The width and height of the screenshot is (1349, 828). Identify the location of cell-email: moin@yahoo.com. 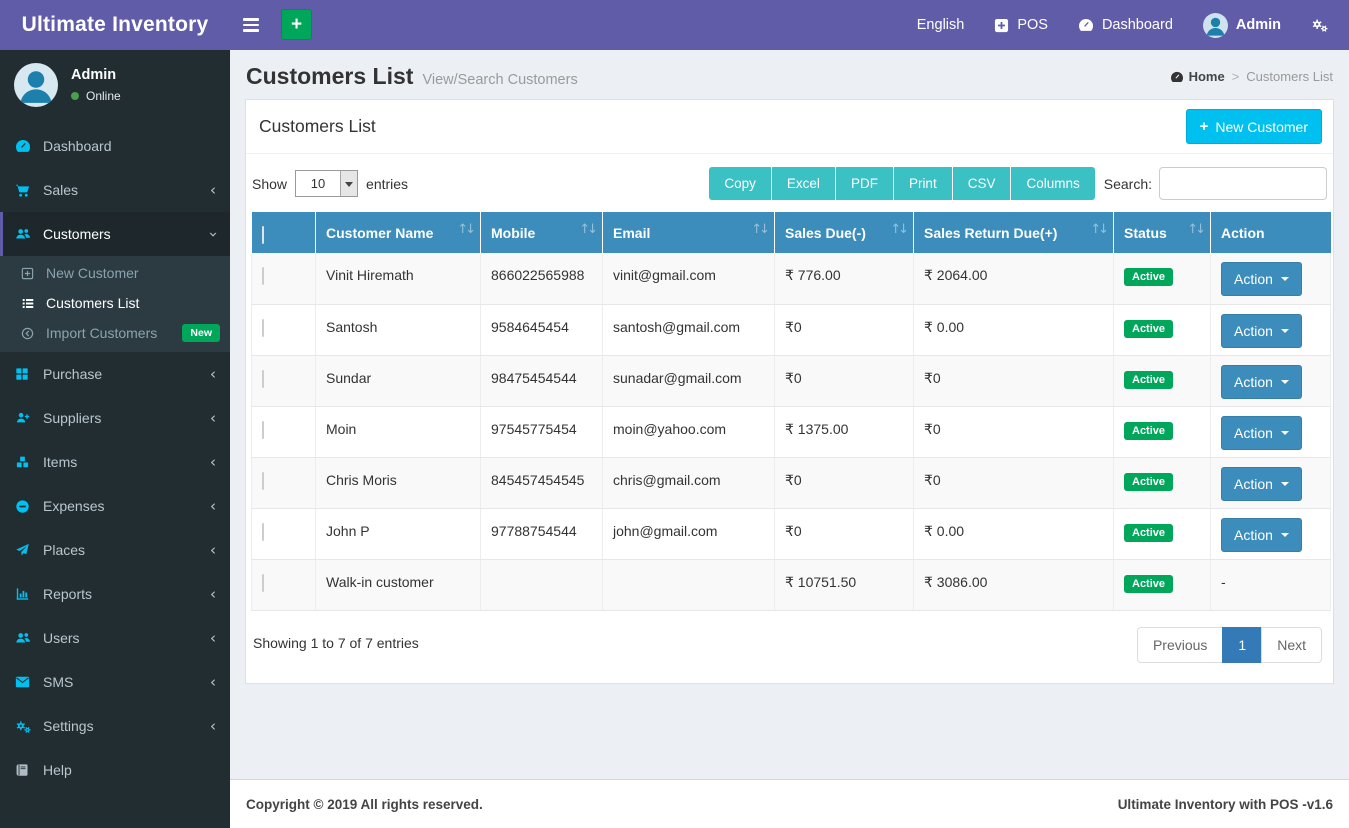
(688, 432).